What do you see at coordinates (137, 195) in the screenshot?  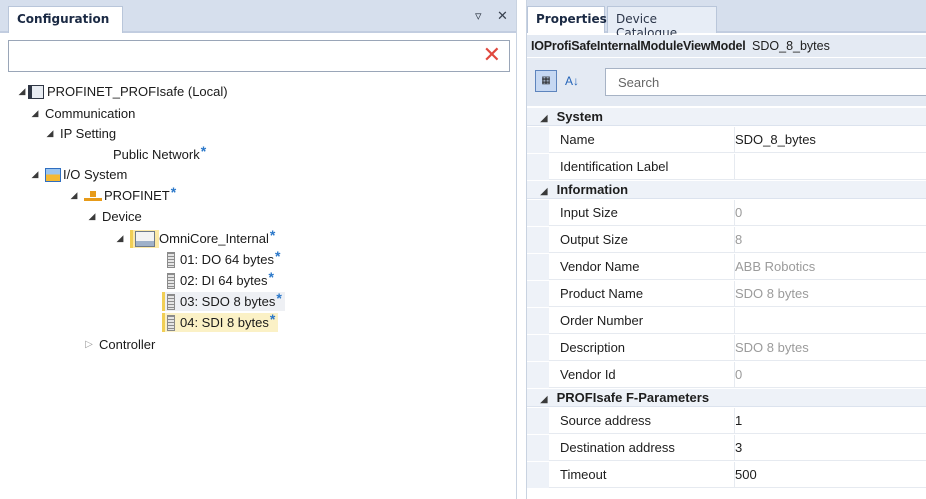 I see `tree-node-label: PROFINET` at bounding box center [137, 195].